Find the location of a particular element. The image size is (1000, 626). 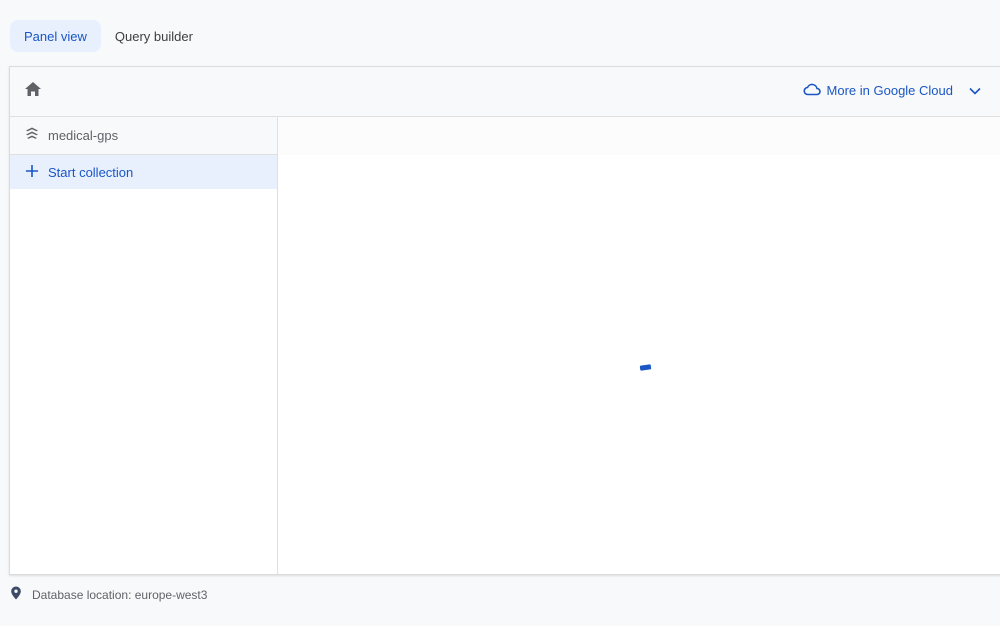

more-in-google-cloud-button: More in Google Cloud is located at coordinates (891, 90).